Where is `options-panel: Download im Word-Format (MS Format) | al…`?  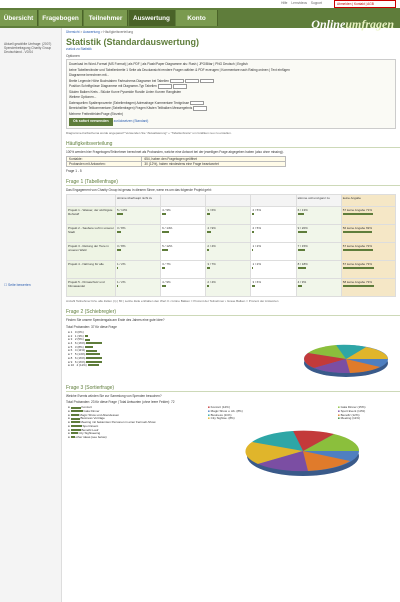
options-panel: Download im Word-Format (MS Format) | al… is located at coordinates (231, 94).